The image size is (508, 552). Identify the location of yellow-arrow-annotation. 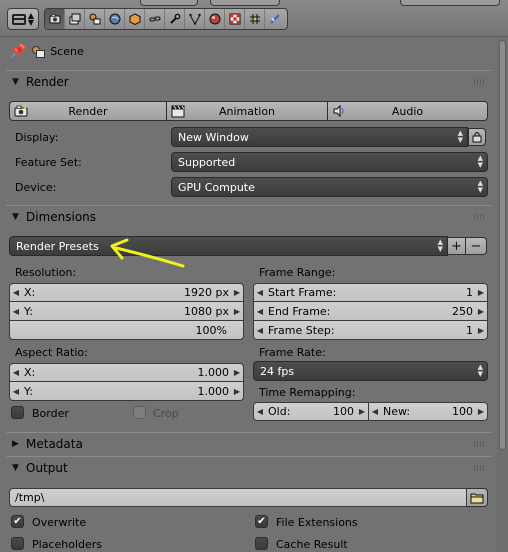
(147, 253).